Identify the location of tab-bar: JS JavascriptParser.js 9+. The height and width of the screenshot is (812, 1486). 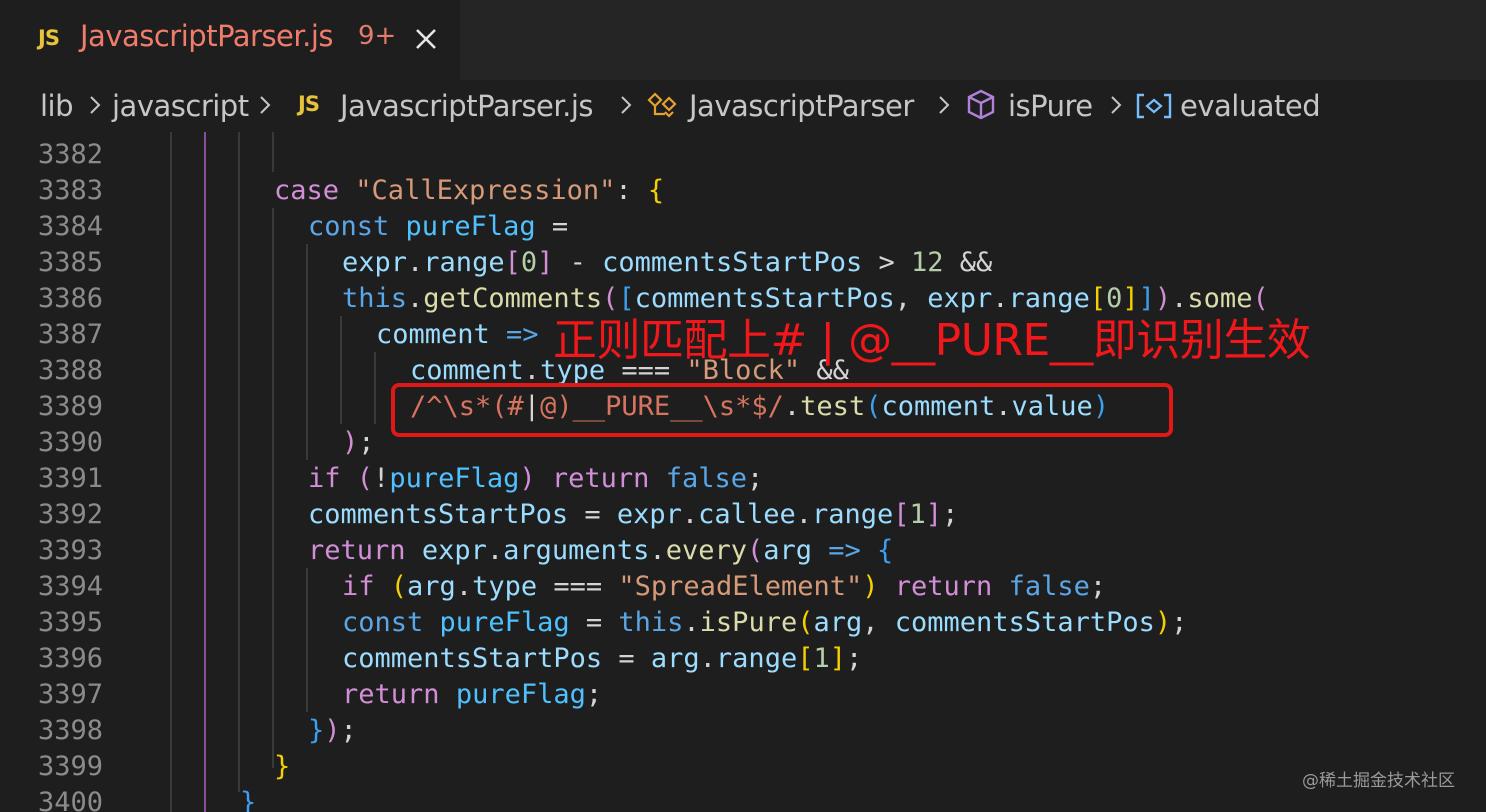
(743, 40).